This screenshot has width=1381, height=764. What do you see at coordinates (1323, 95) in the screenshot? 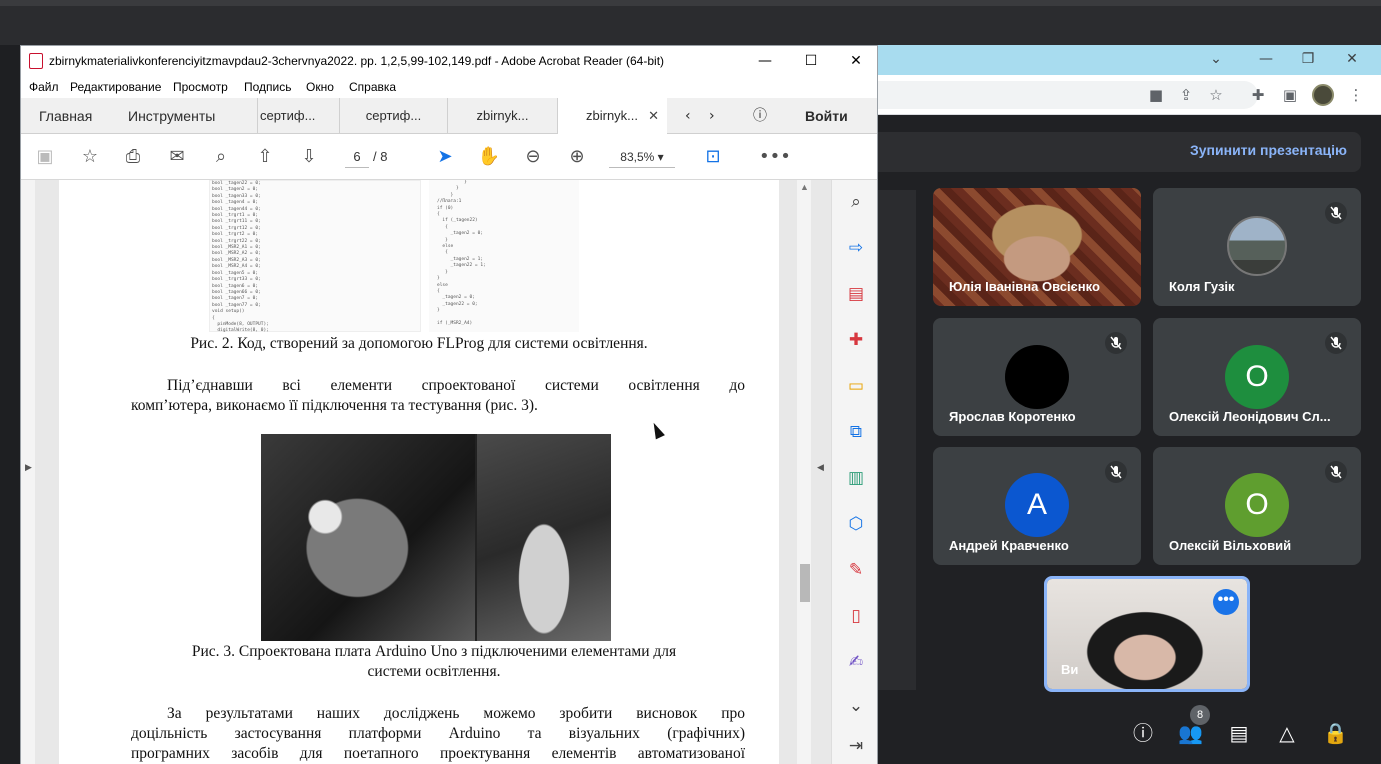
I see `profile-avatar` at bounding box center [1323, 95].